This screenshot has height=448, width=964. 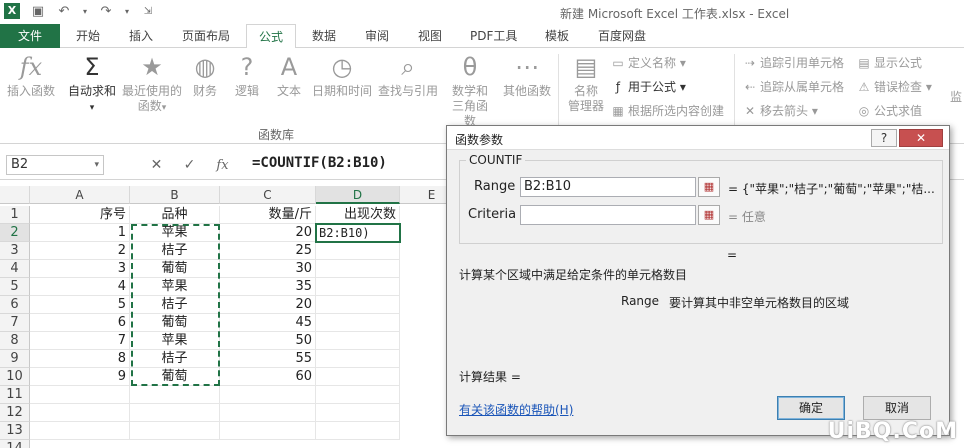 I want to click on customize-qat-icon: ⇲, so click(x=148, y=11).